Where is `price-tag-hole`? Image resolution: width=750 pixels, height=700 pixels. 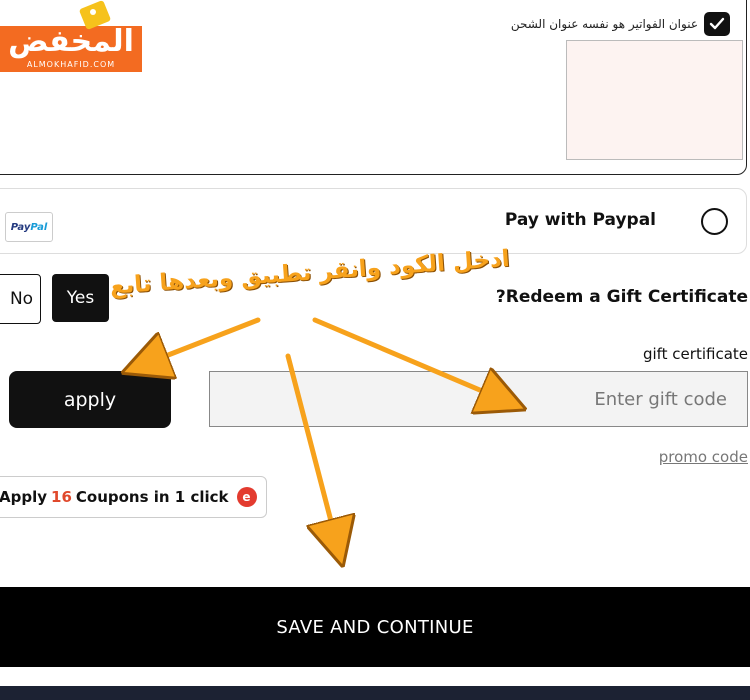
price-tag-hole is located at coordinates (93, 12).